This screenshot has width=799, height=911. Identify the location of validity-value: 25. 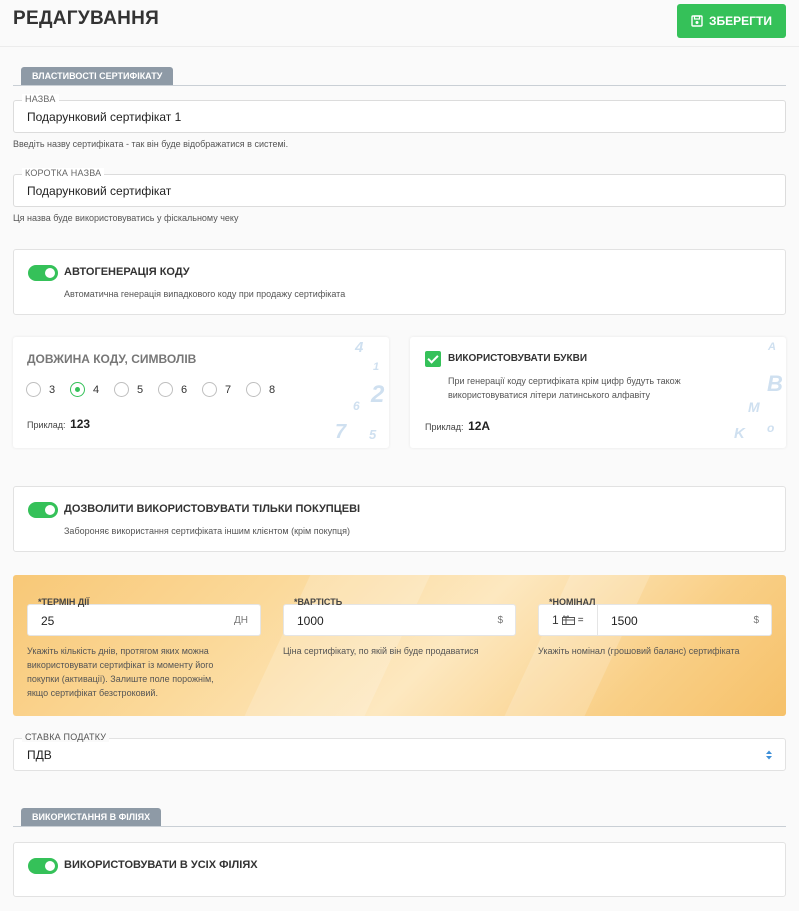
(48, 621).